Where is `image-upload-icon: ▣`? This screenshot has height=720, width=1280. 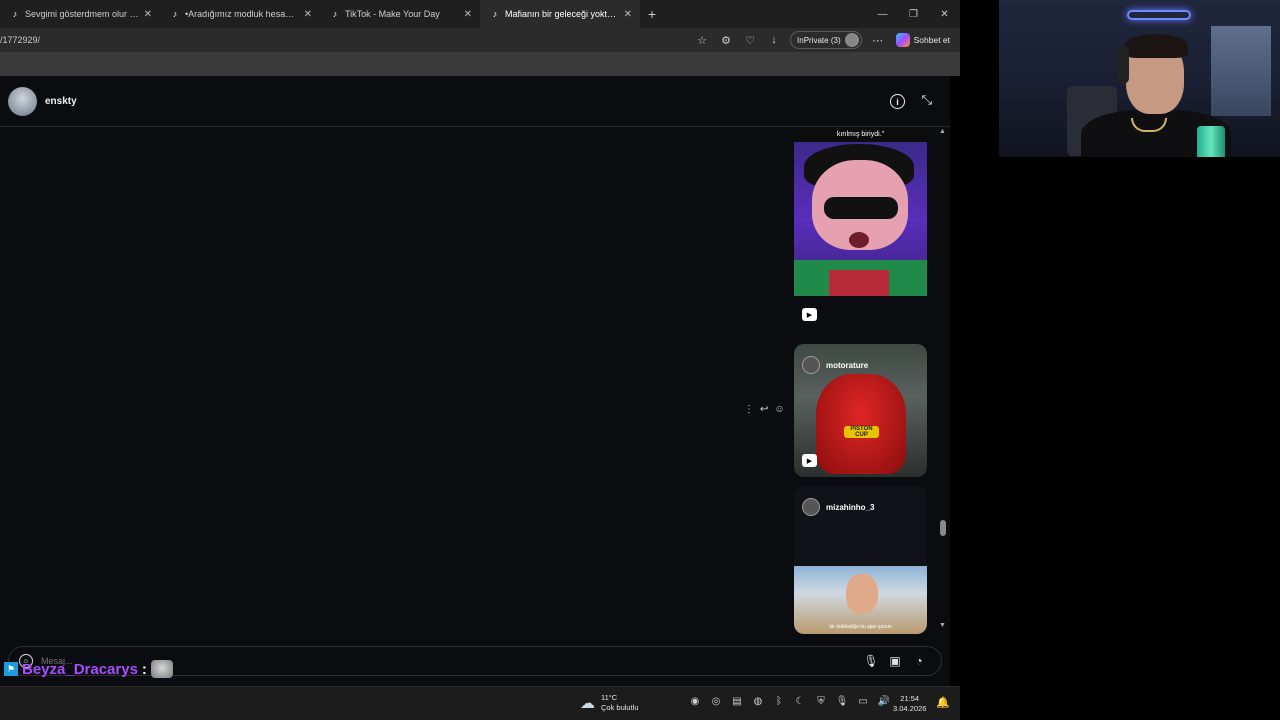 image-upload-icon: ▣ is located at coordinates (895, 661).